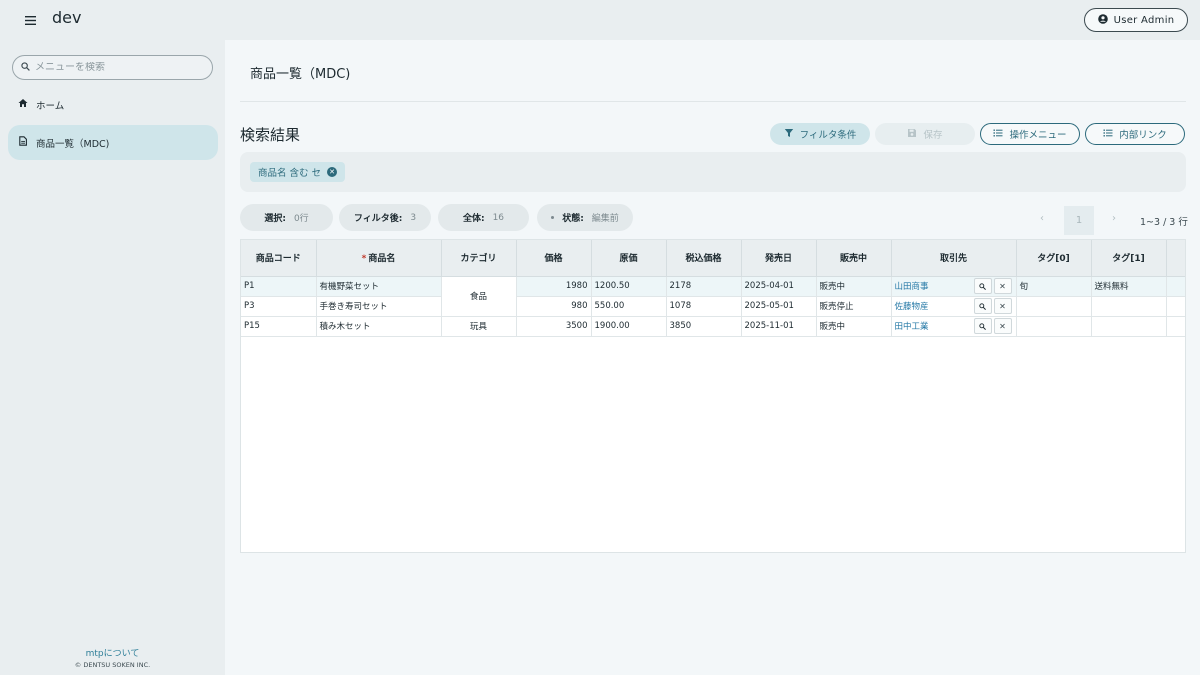 Image resolution: width=1200 pixels, height=675 pixels. I want to click on stat-value: 編集前, so click(605, 219).